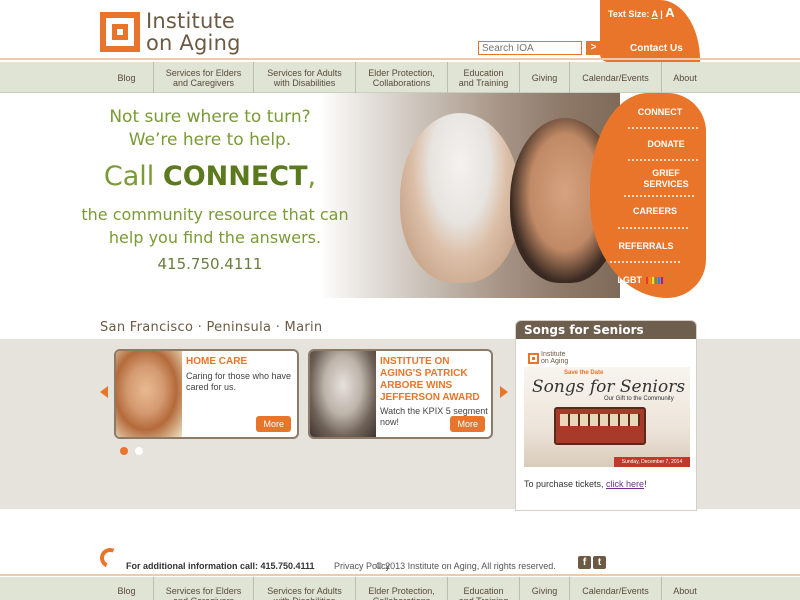 Image resolution: width=800 pixels, height=600 pixels. What do you see at coordinates (646, 246) in the screenshot?
I see `quick-link-referrals: REFERRALS` at bounding box center [646, 246].